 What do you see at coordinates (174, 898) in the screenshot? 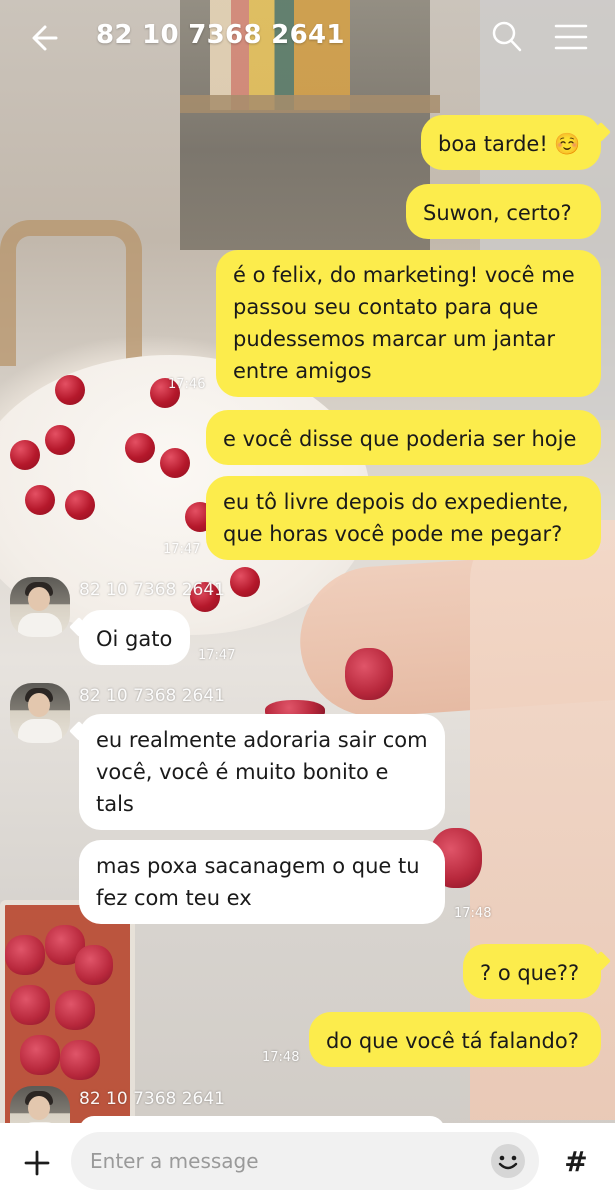
I see `message-text: fez com teu ex` at bounding box center [174, 898].